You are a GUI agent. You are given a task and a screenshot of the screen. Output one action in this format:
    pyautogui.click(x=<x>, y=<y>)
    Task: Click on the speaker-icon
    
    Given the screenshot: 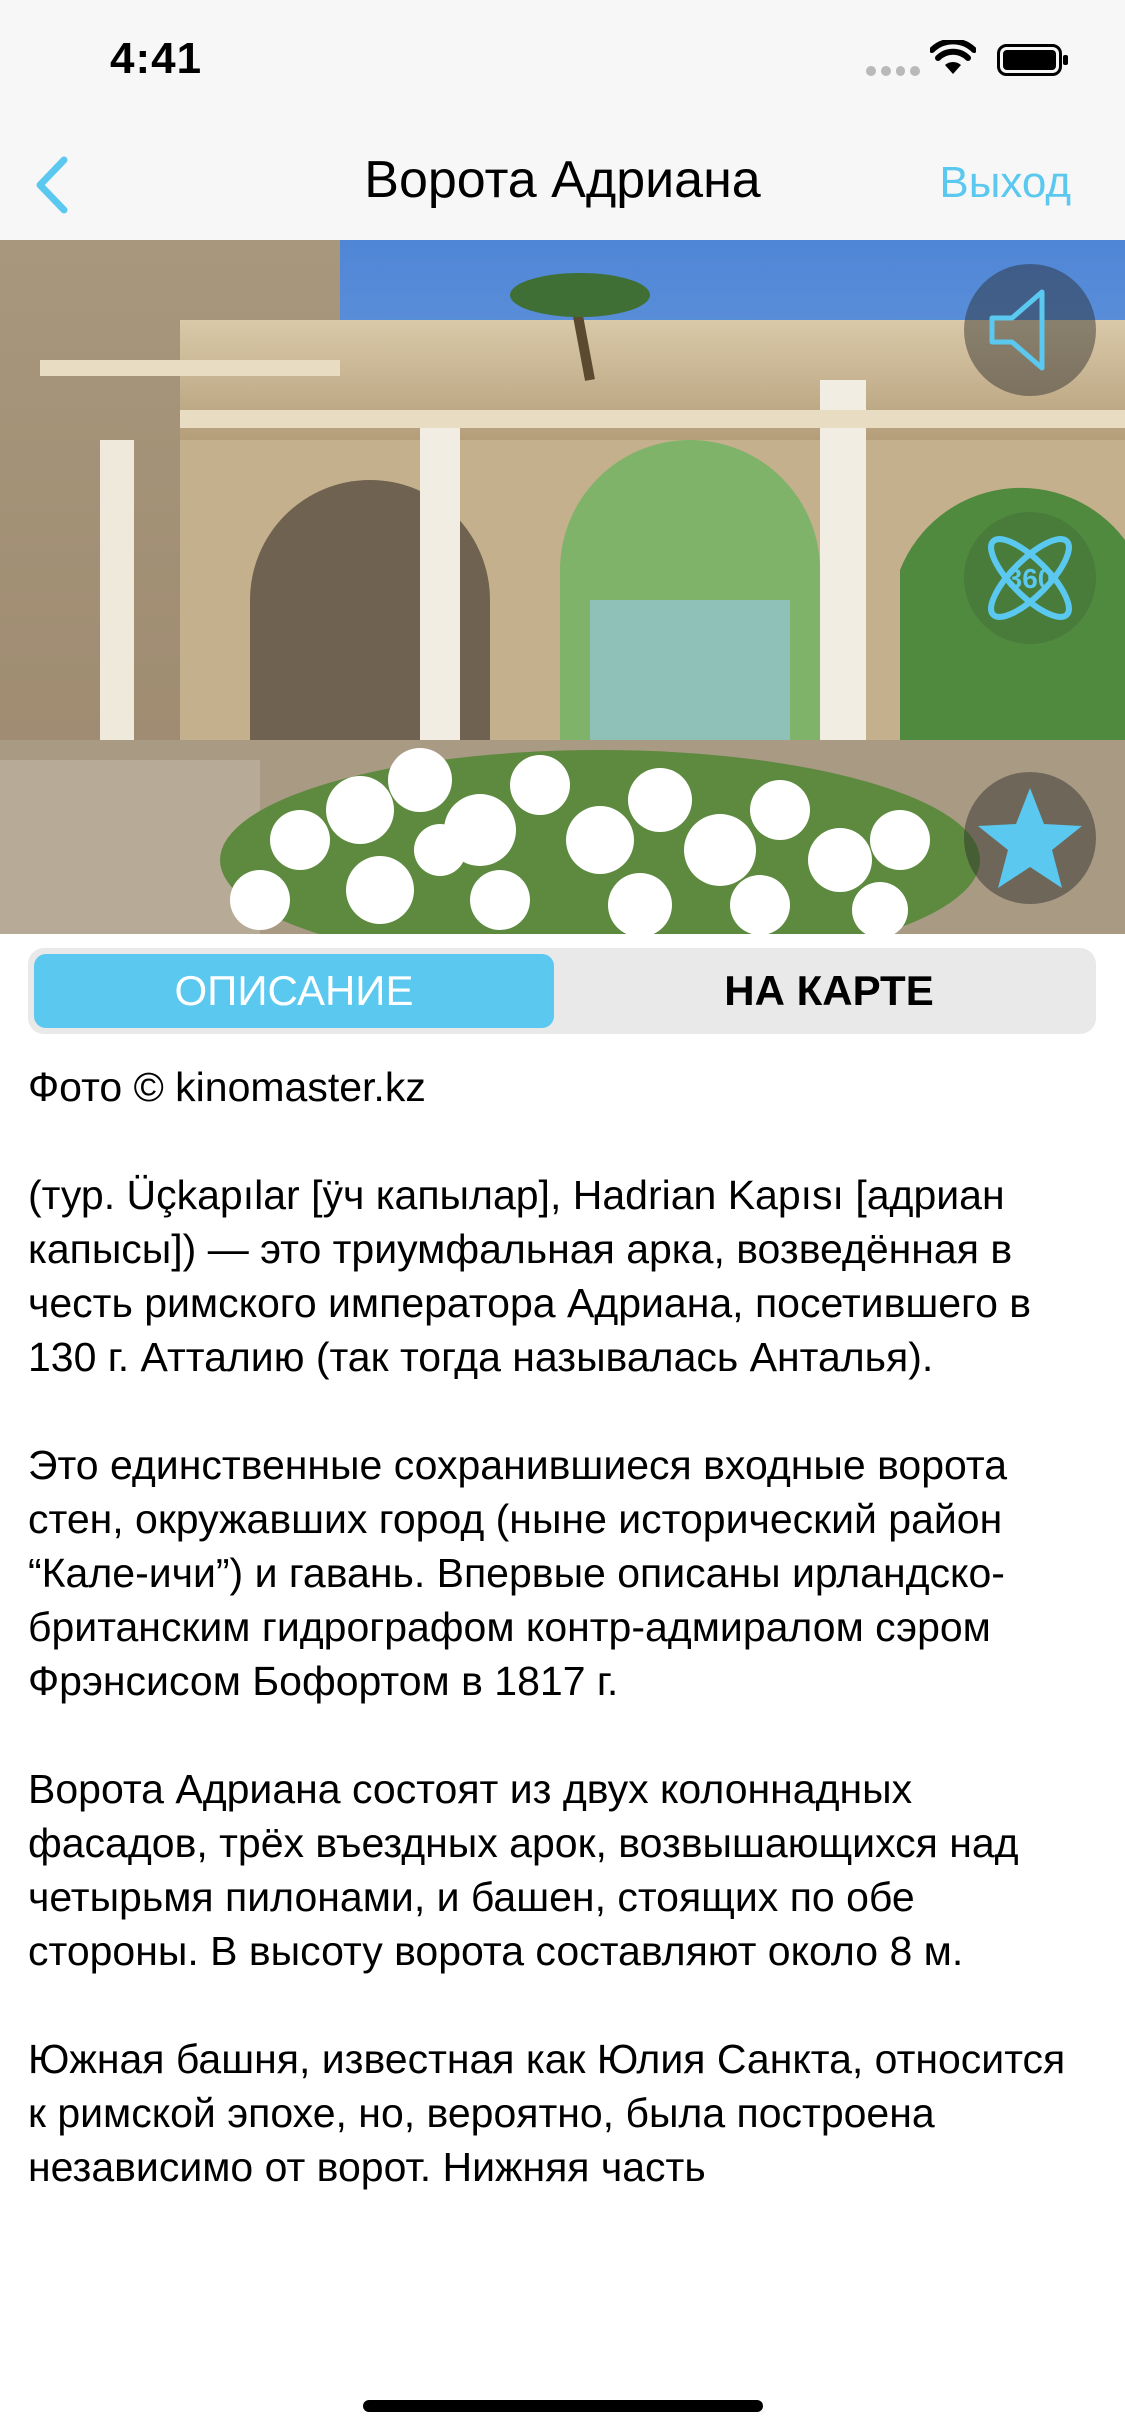 What is the action you would take?
    pyautogui.click(x=1017, y=330)
    